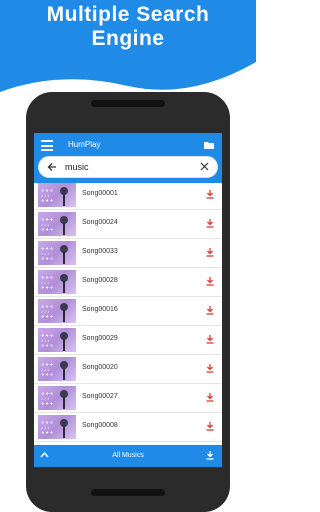 The width and height of the screenshot is (320, 512). I want to click on song-title: Song00033, so click(100, 251).